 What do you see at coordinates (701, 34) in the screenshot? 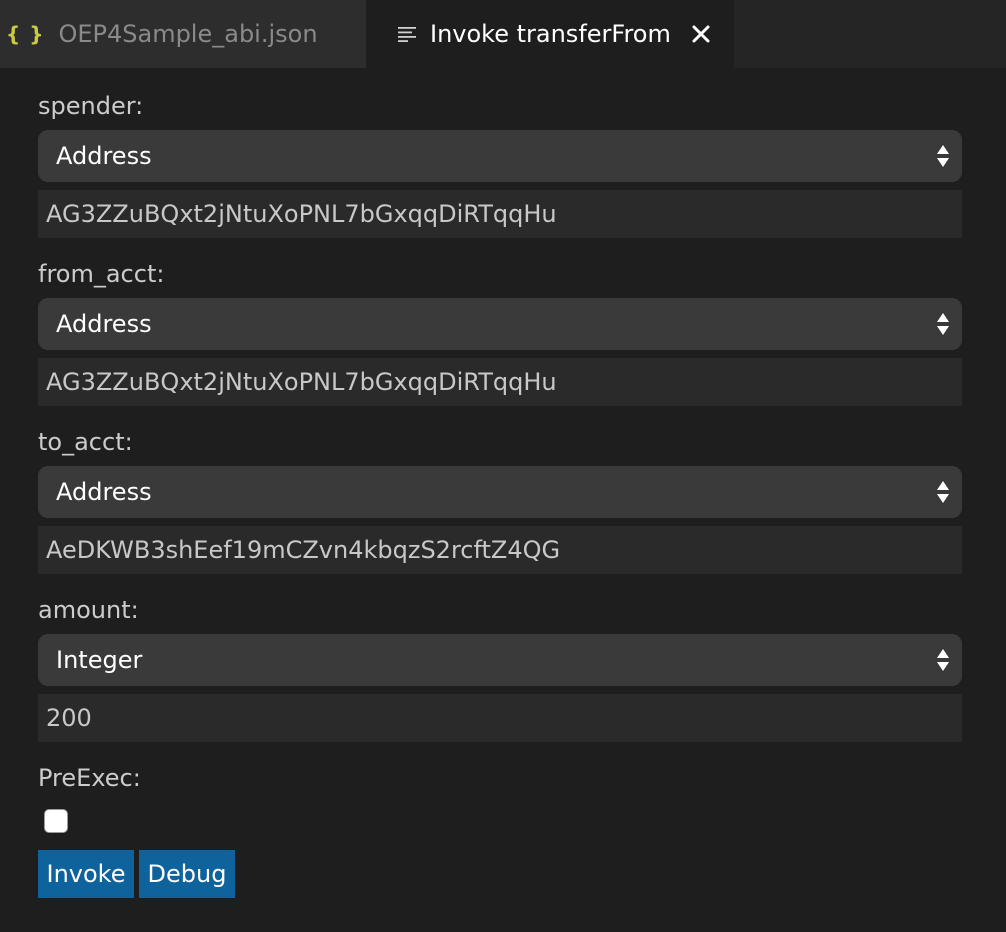
I see `close-icon` at bounding box center [701, 34].